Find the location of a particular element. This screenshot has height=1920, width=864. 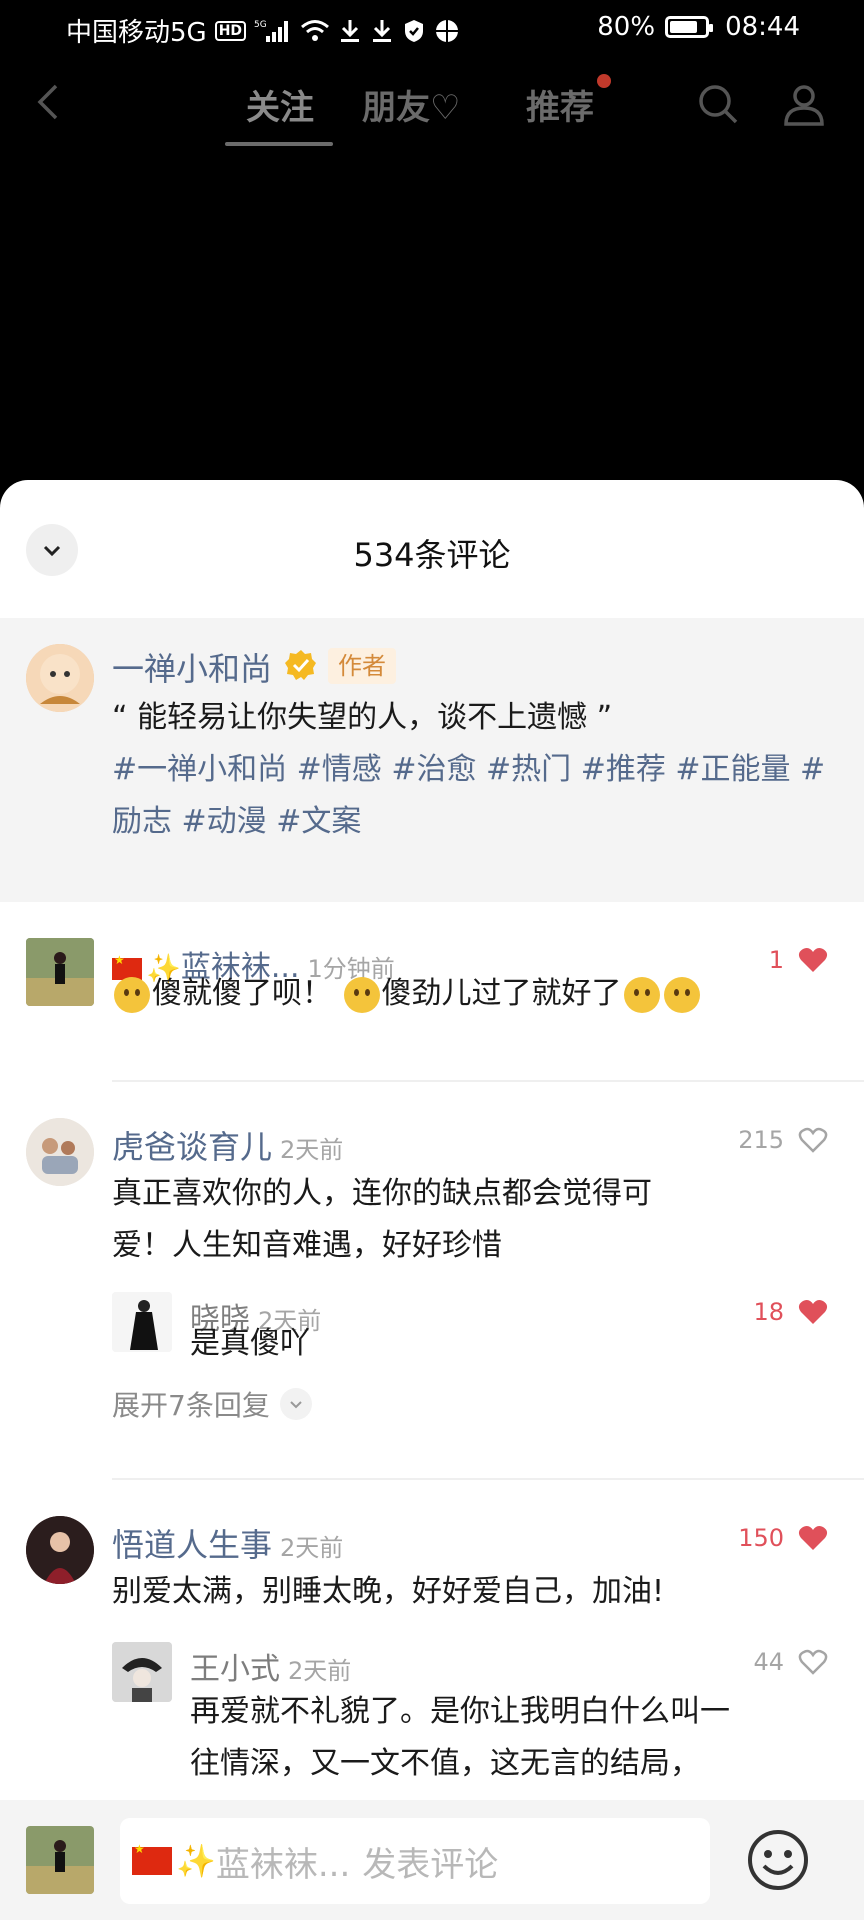

status-right: 80% 08:44 is located at coordinates (698, 27).